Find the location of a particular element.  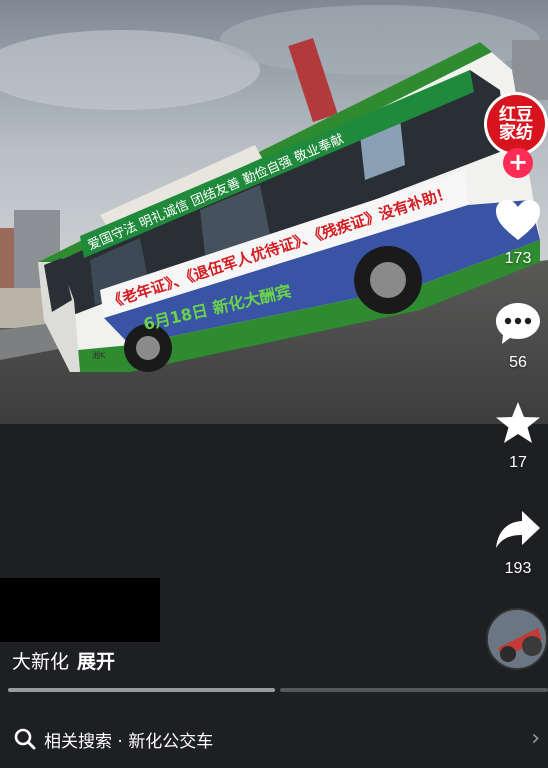

favorite-count: 17 is located at coordinates (518, 462).